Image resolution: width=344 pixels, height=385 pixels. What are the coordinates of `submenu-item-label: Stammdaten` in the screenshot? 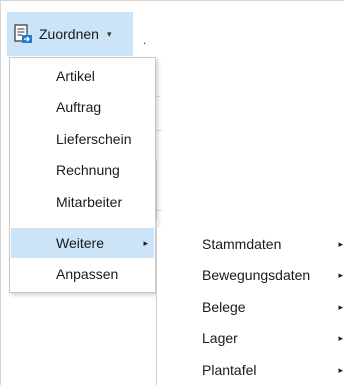 It's located at (242, 244).